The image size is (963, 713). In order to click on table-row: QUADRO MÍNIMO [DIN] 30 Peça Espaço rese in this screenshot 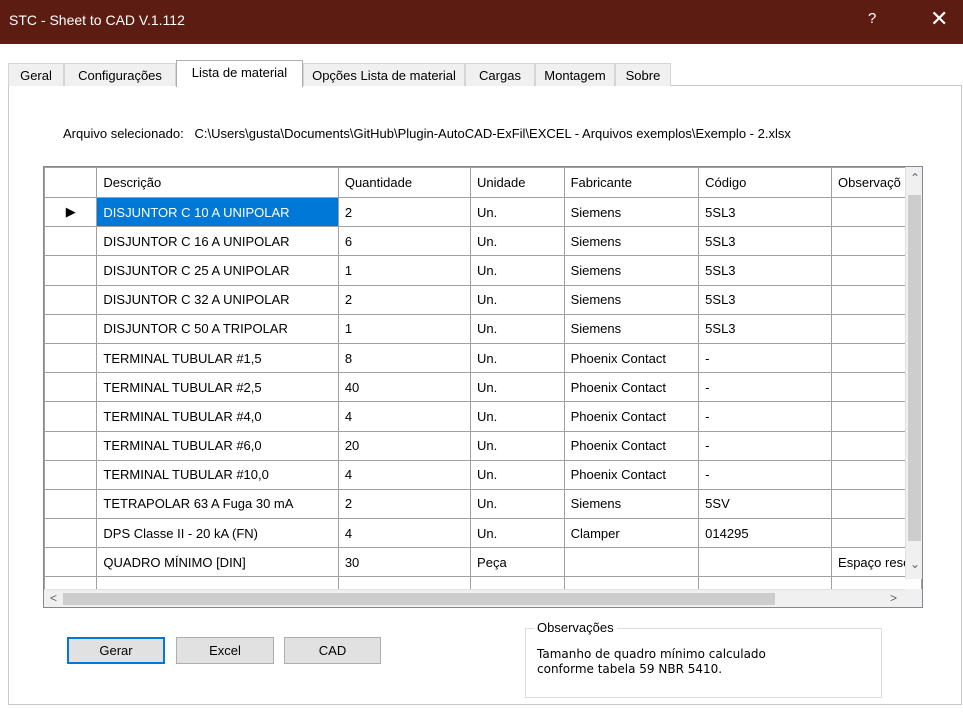, I will do `click(483, 562)`.